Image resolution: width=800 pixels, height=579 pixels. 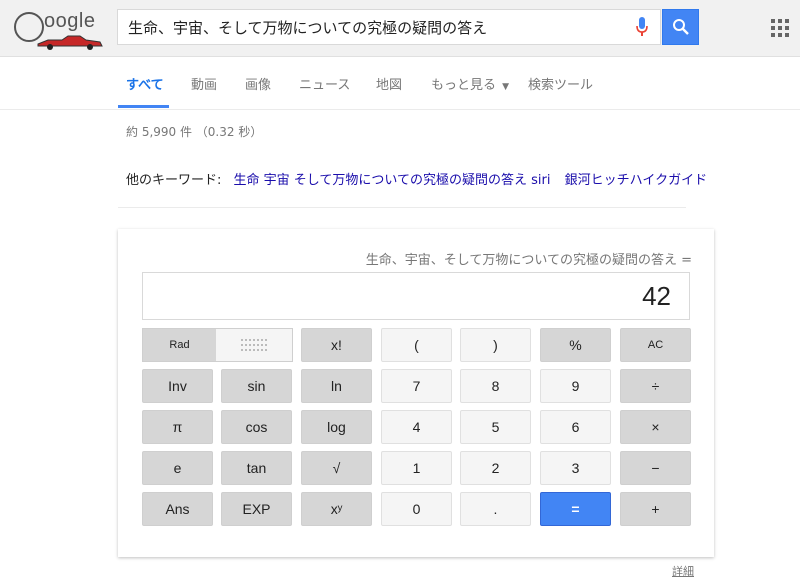 I want to click on add-button: +, so click(x=655, y=509).